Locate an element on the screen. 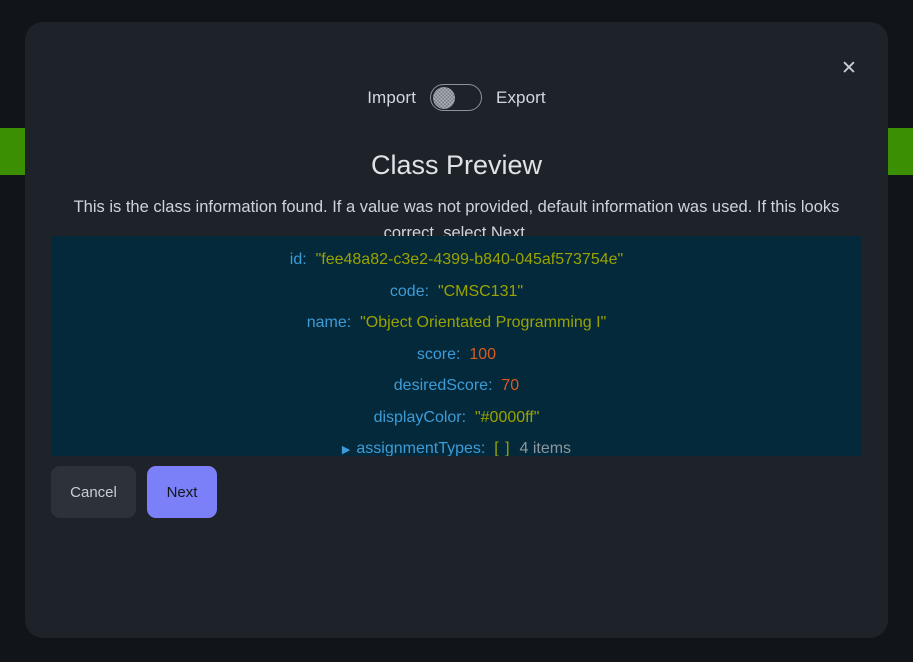 The height and width of the screenshot is (662, 913). json-row: name: "Object Orientated Programming I" is located at coordinates (456, 323).